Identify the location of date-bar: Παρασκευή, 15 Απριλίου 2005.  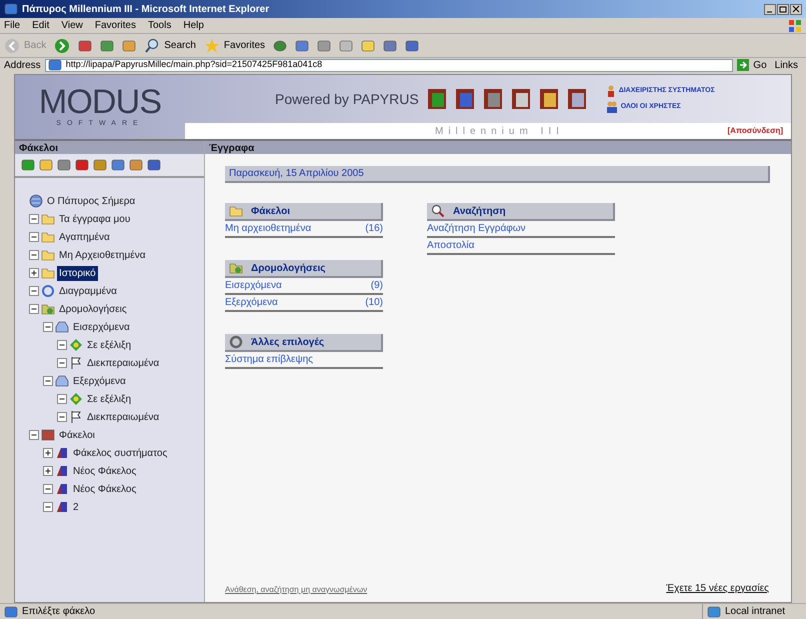
(497, 174).